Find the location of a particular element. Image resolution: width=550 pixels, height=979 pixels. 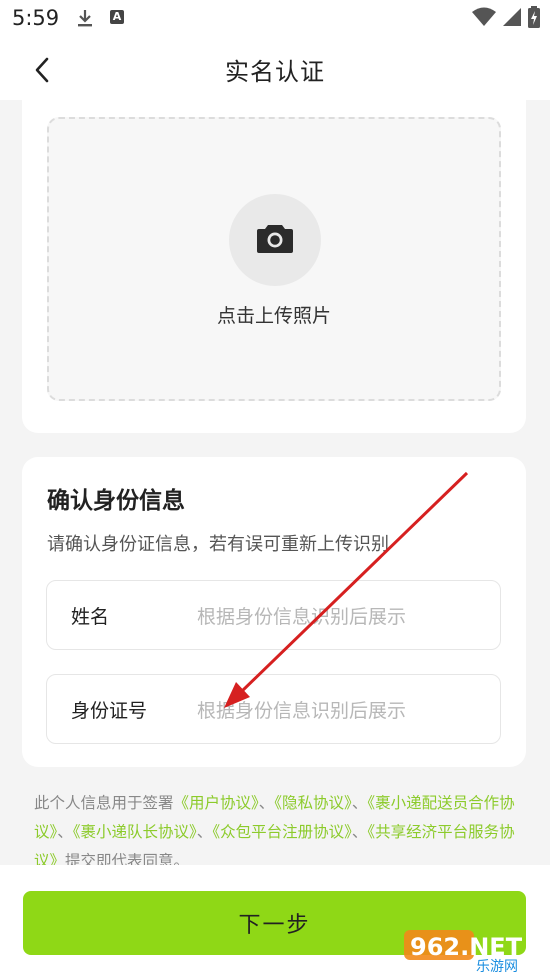

watermark-text-top: 962.NET is located at coordinates (466, 947).